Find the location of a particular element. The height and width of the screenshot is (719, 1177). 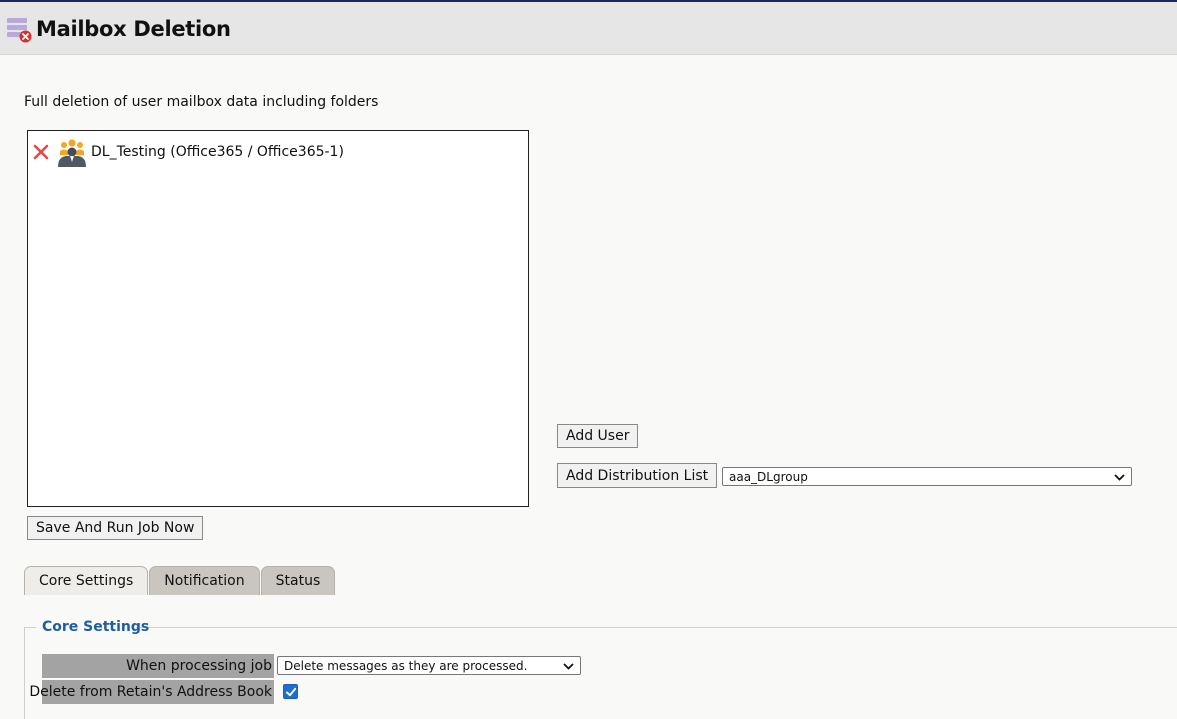

add-user-button: Add User is located at coordinates (598, 436).